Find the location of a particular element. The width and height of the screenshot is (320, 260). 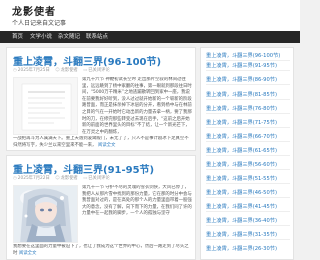

post-title: 重上凌霄，斗翻三界(96-100节) is located at coordinates (87, 60).